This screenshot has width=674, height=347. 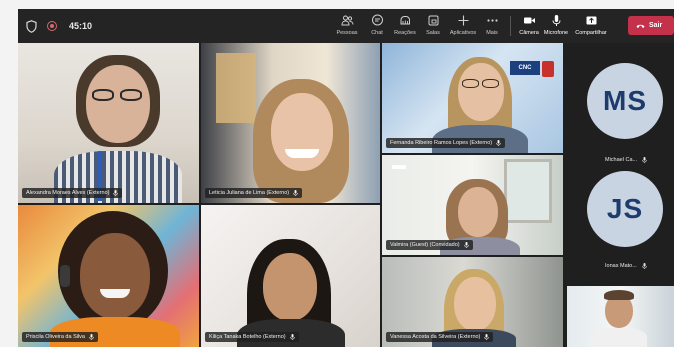 What do you see at coordinates (548, 69) in the screenshot?
I see `company-badge` at bounding box center [548, 69].